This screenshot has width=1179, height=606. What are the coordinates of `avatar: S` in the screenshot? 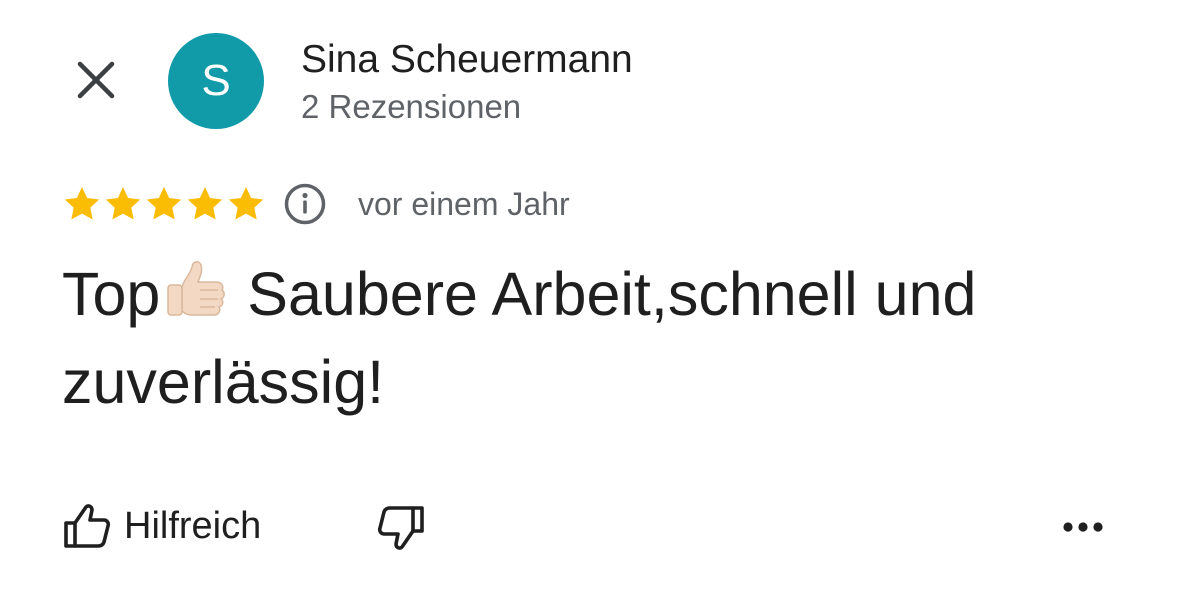 It's located at (216, 81).